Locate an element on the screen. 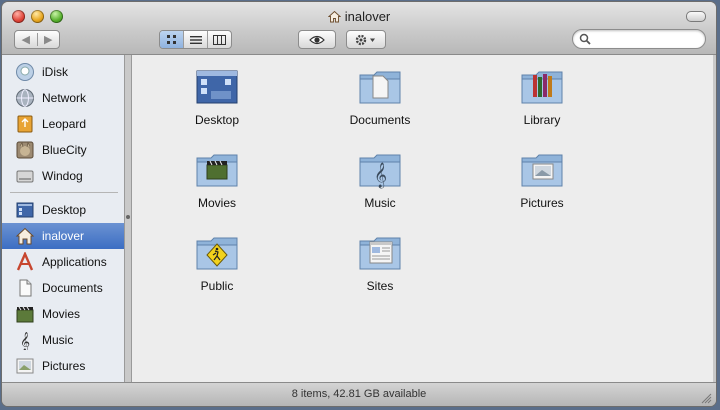 The height and width of the screenshot is (410, 720). sidebar-item-movies: Movies is located at coordinates (63, 314).